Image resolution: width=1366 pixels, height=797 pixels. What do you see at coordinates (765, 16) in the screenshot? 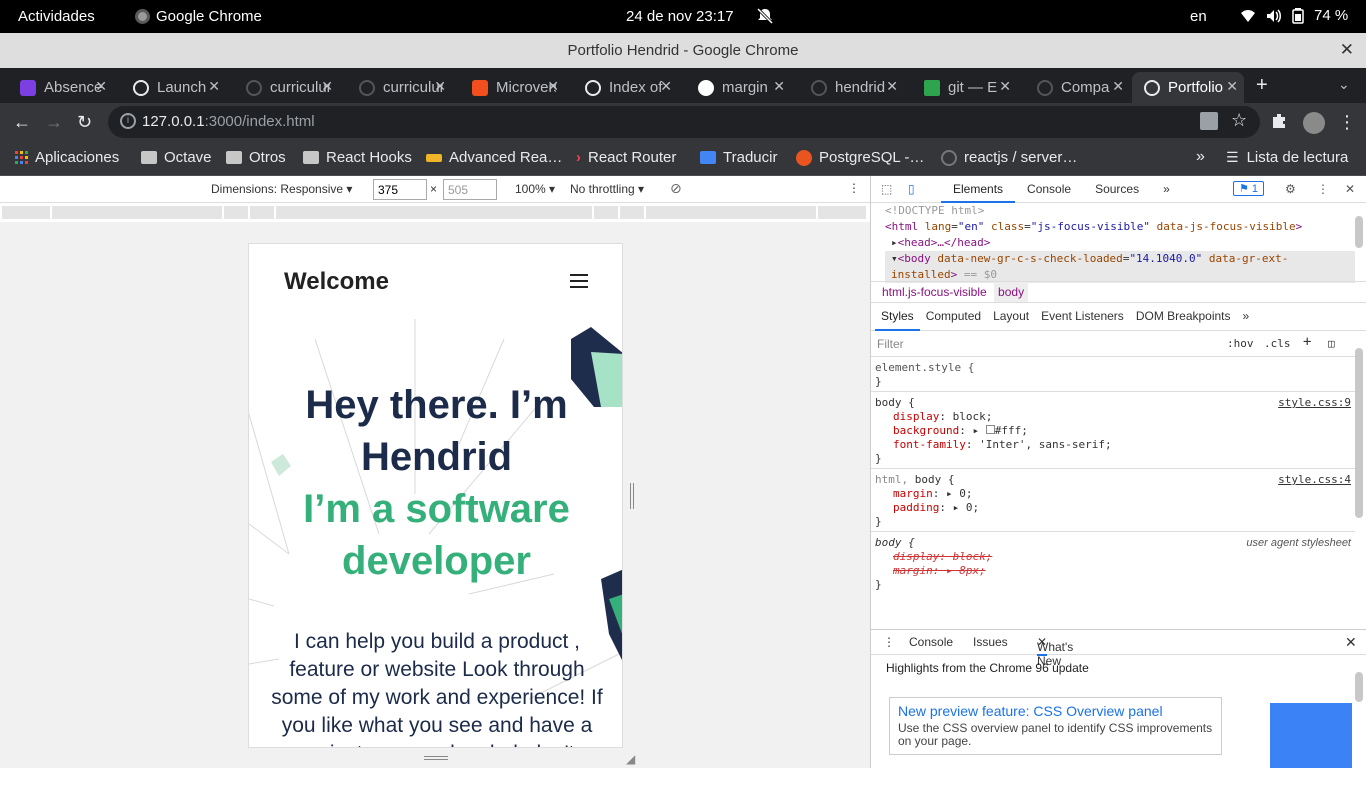
I see `notifications-muted-icon` at bounding box center [765, 16].